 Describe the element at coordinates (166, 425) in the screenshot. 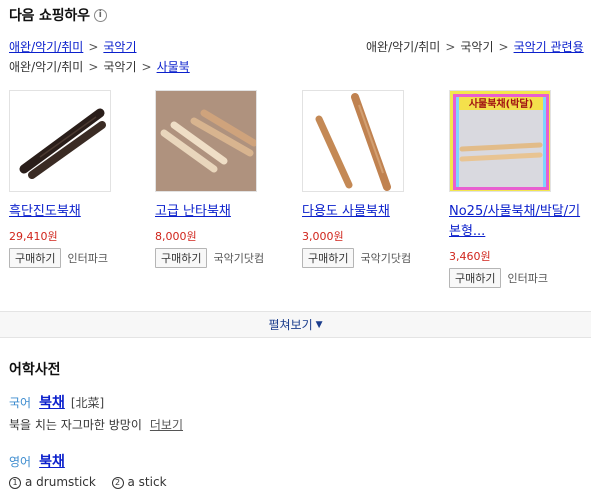

I see `more-link: 더보기` at that location.